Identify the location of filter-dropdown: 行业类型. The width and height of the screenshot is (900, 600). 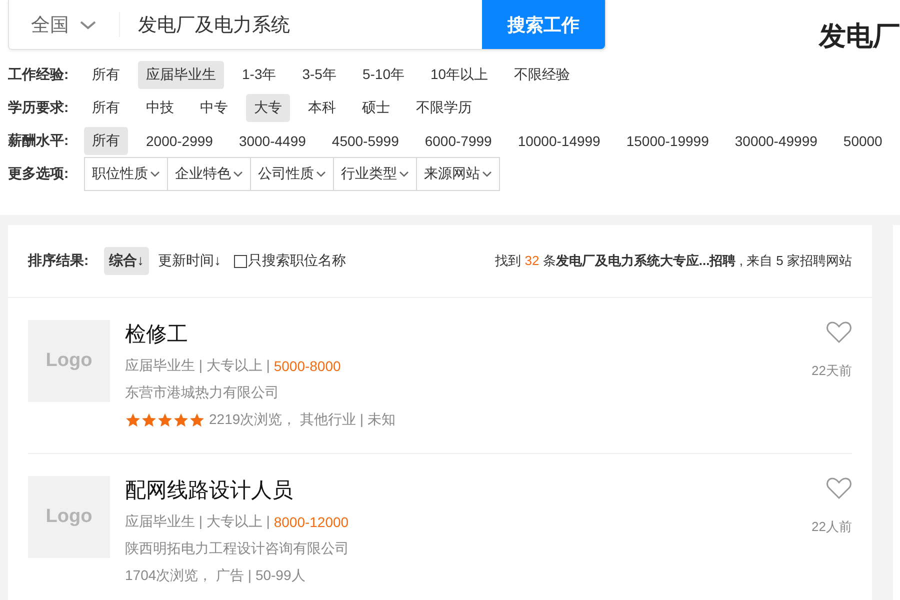
(374, 174).